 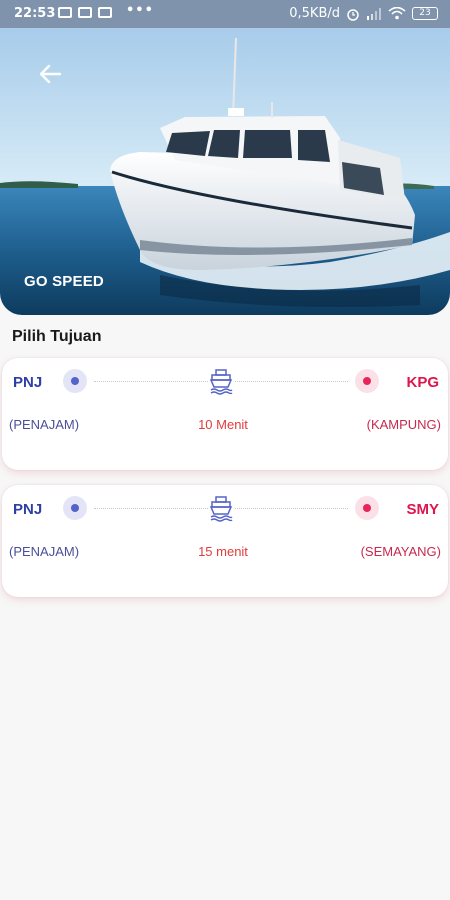 I want to click on status-bar: 22:53 ••• 0,5KB/d 23, so click(x=225, y=14).